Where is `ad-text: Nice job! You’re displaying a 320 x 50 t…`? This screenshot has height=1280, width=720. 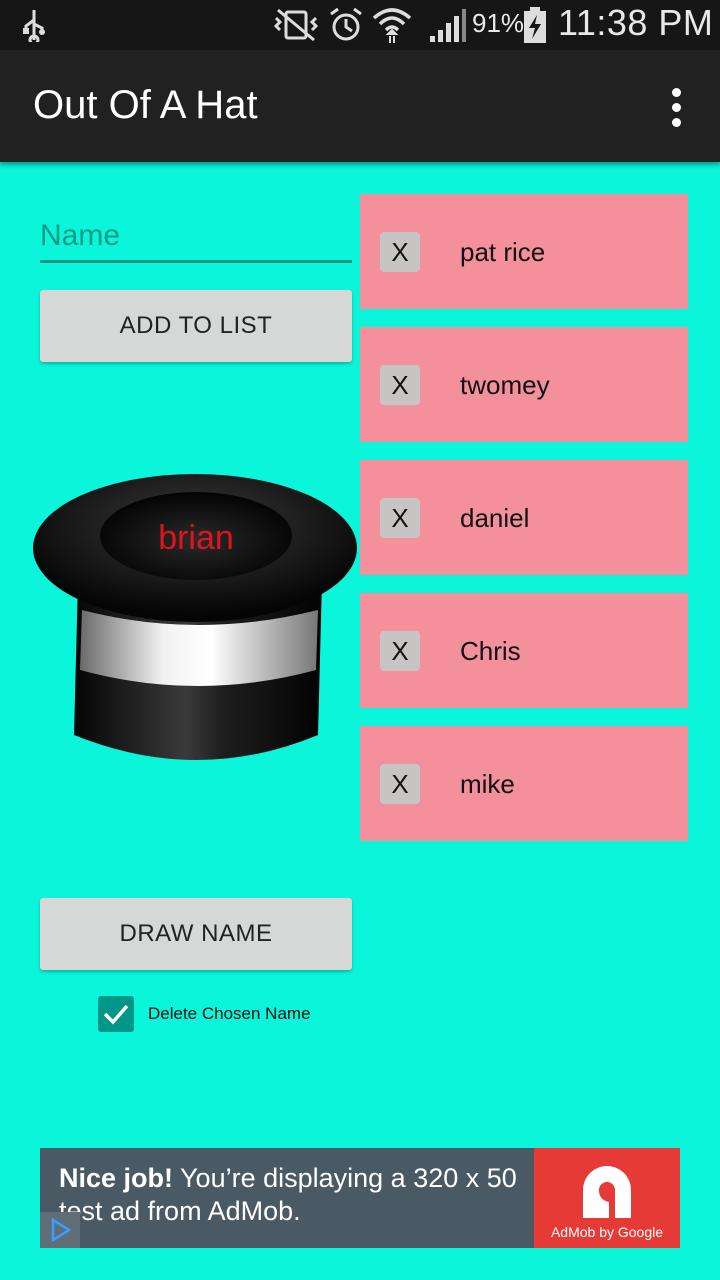 ad-text: Nice job! You’re displaying a 320 x 50 t… is located at coordinates (299, 1195).